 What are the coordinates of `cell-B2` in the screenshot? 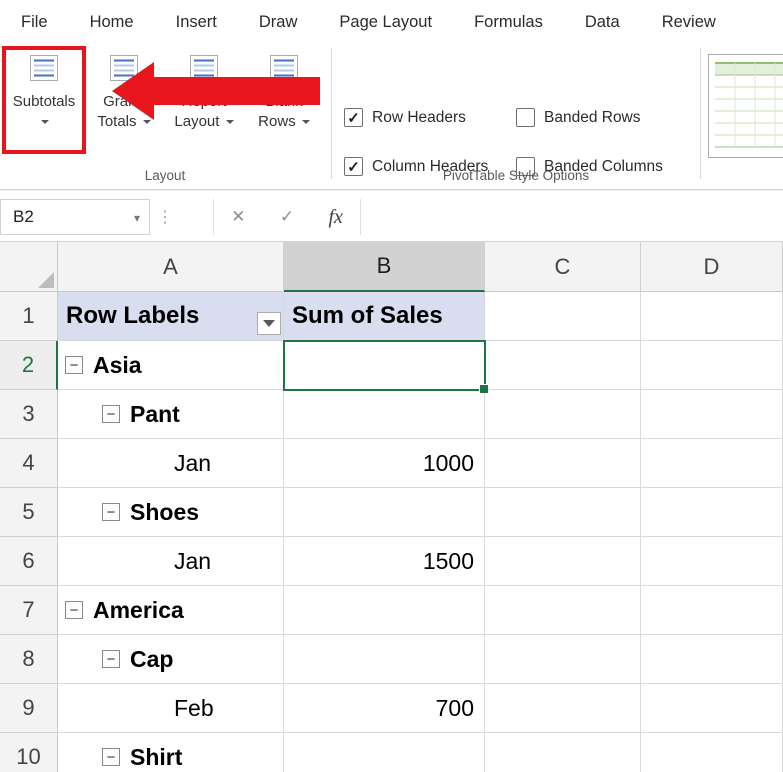 It's located at (384, 365).